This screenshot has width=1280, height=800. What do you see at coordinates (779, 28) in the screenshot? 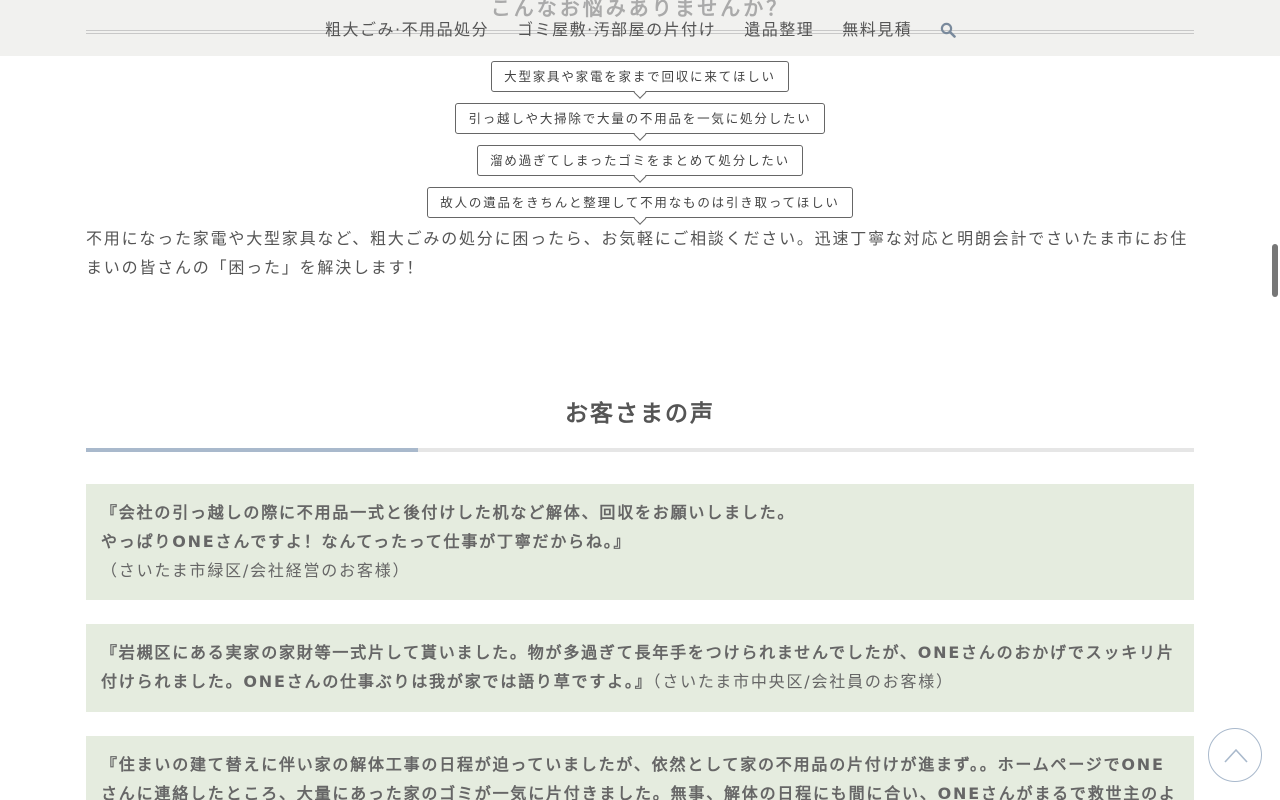
I see `nav-item-estate-cleanup: 遺品整理` at bounding box center [779, 28].